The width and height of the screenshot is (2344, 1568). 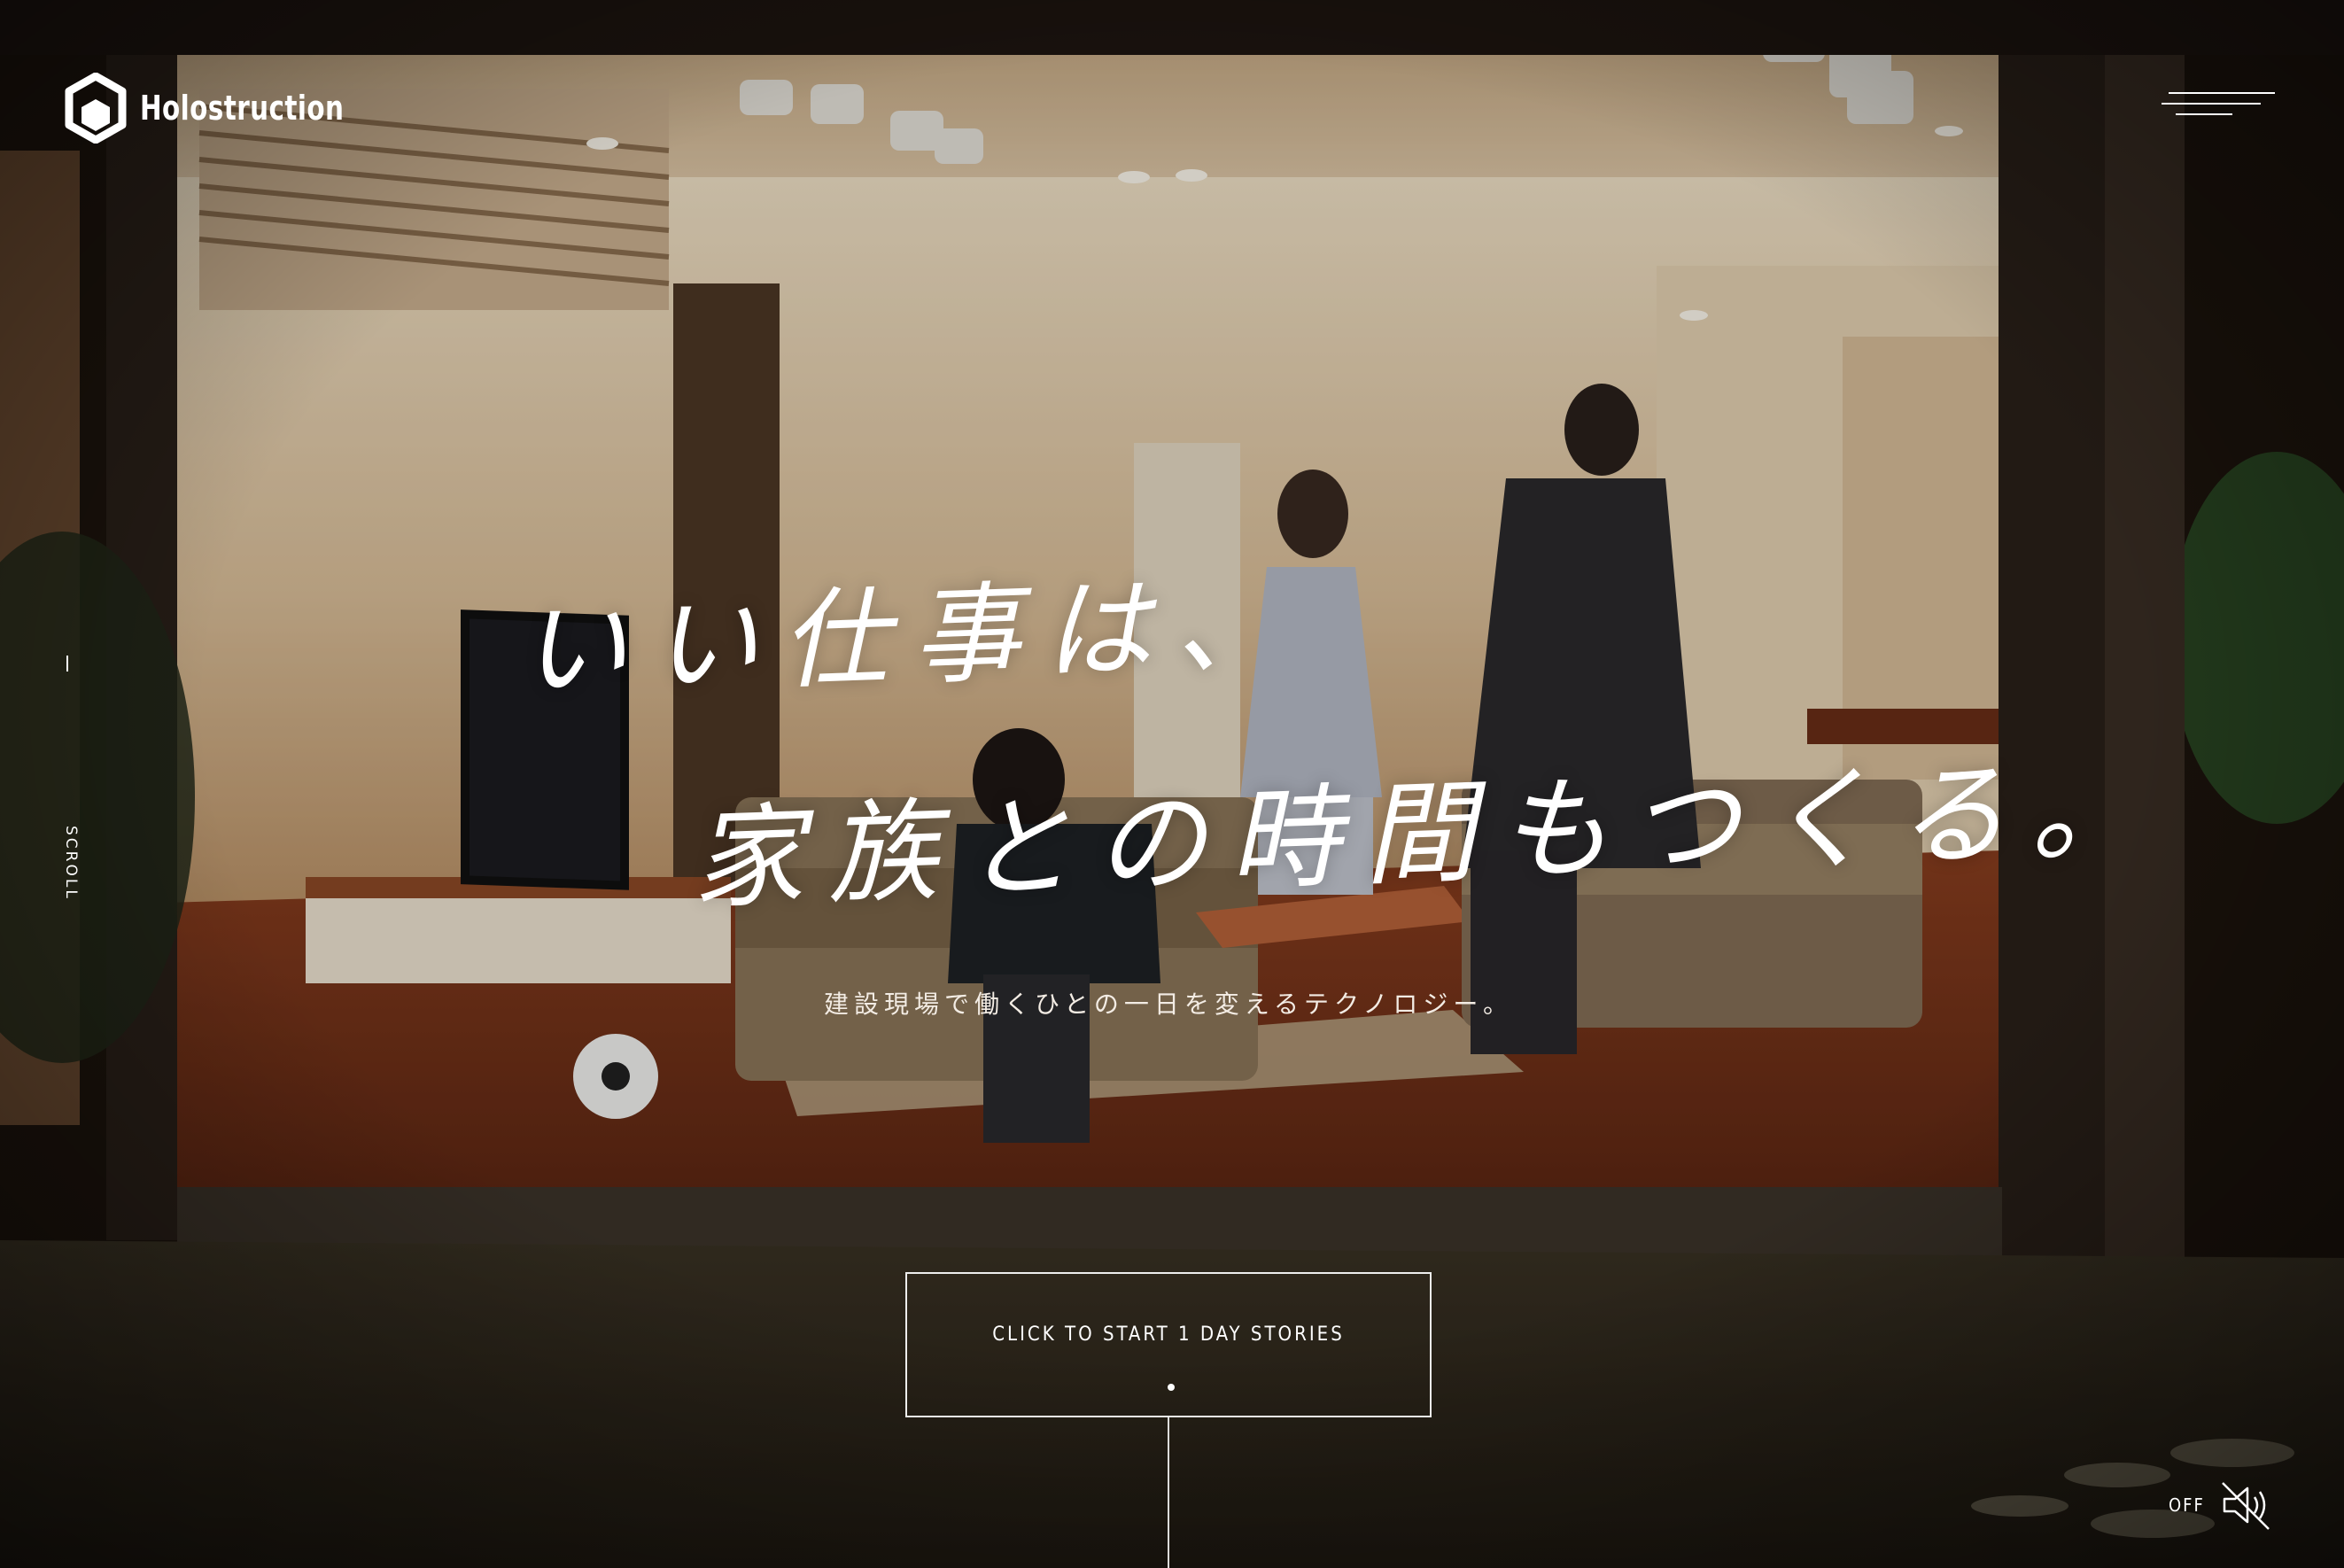 I want to click on holostruction-cube-logo, so click(x=96, y=108).